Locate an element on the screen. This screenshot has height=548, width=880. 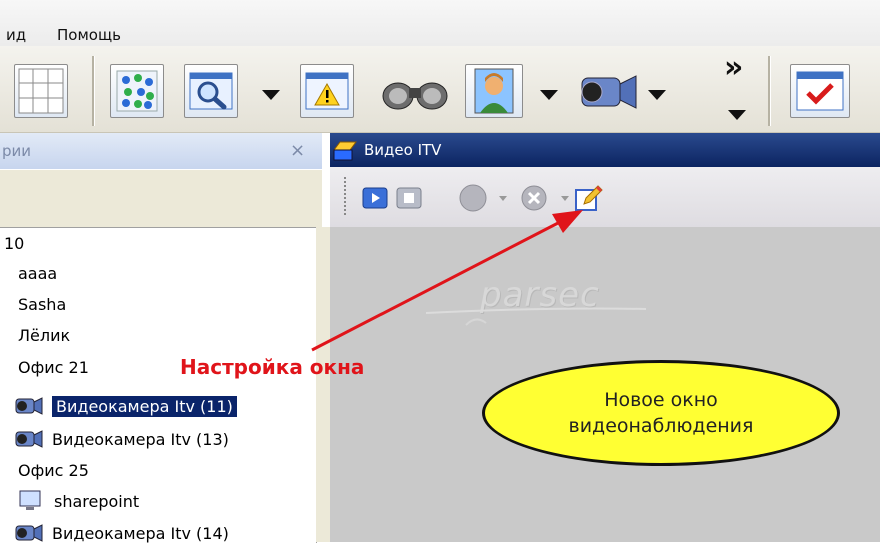
tree-item: Офис 25 is located at coordinates (53, 470).